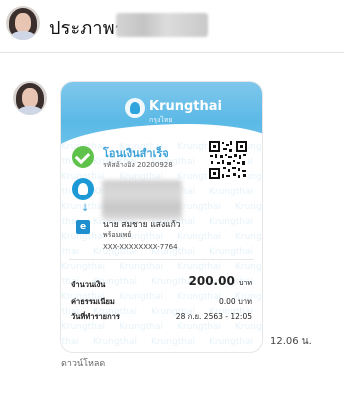 Image resolution: width=344 pixels, height=409 pixels. I want to click on bank-name-thai: กรุงไทย, so click(161, 120).